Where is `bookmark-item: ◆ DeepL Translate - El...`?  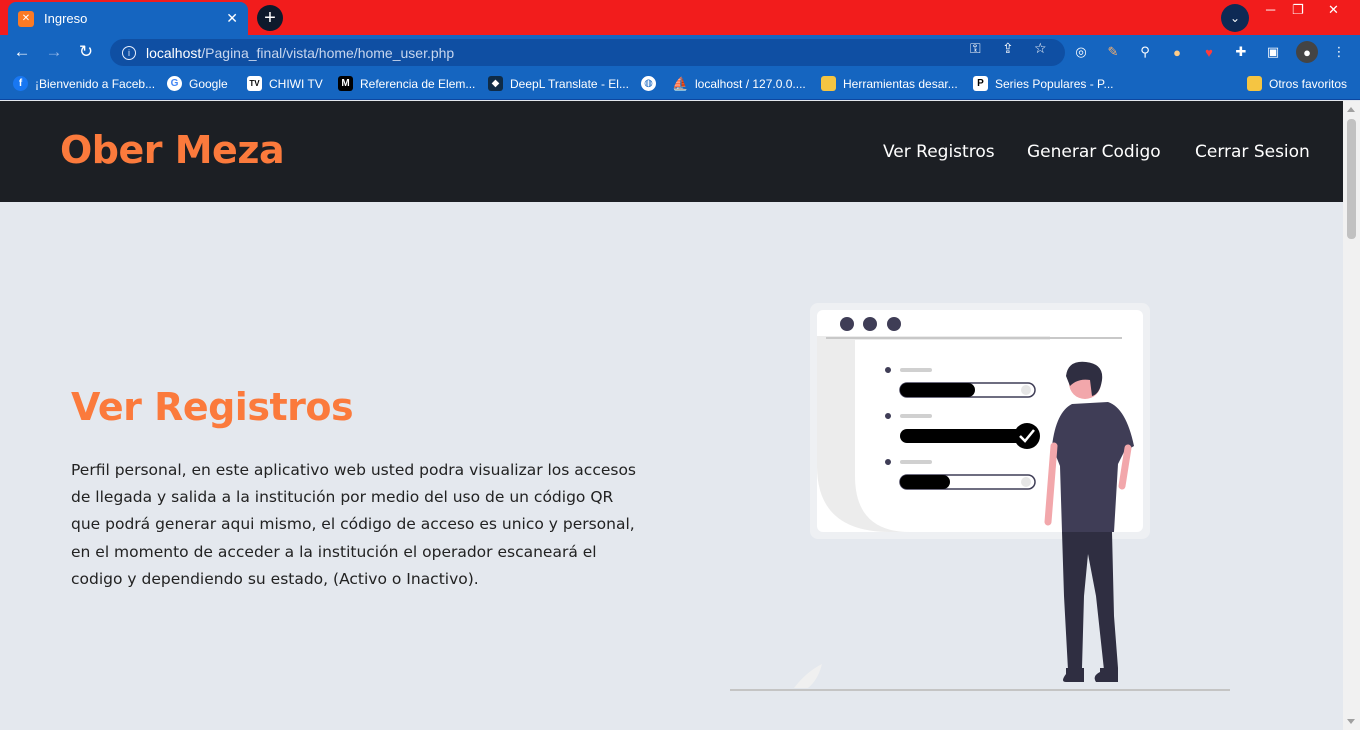
bookmark-item: ◆ DeepL Translate - El... is located at coordinates (558, 83).